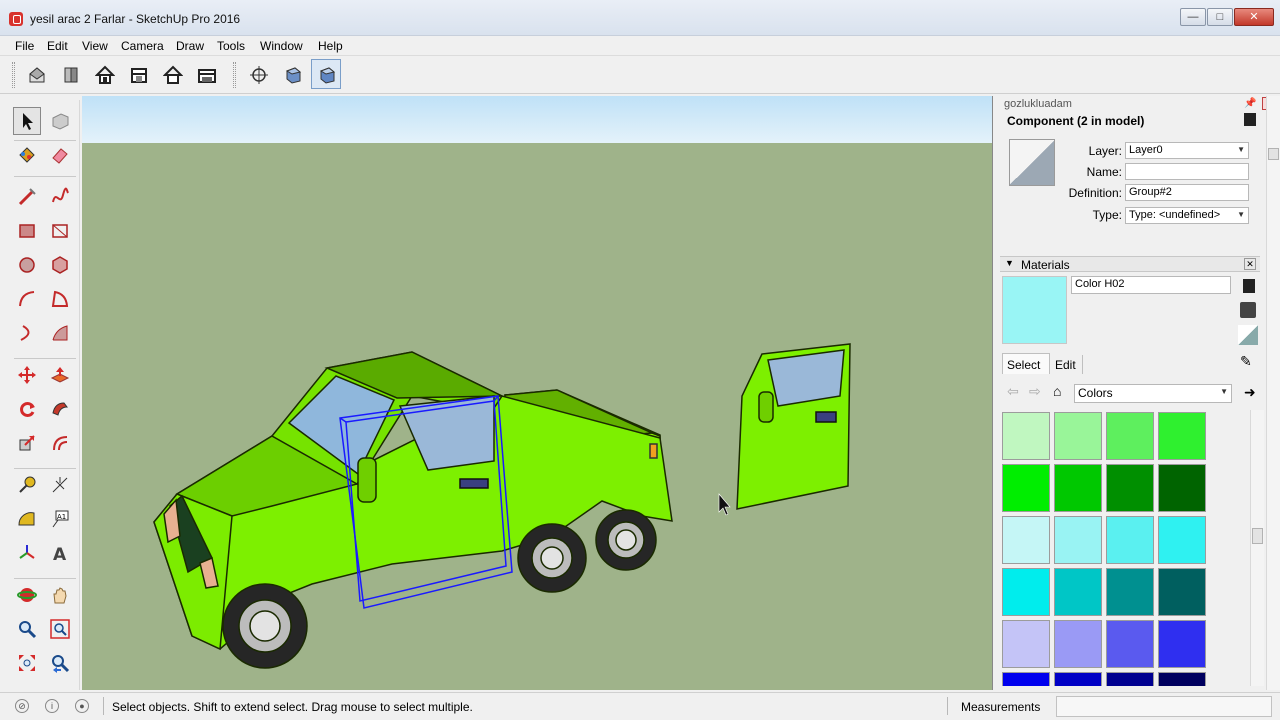  I want to click on polygon-tool, so click(60, 265).